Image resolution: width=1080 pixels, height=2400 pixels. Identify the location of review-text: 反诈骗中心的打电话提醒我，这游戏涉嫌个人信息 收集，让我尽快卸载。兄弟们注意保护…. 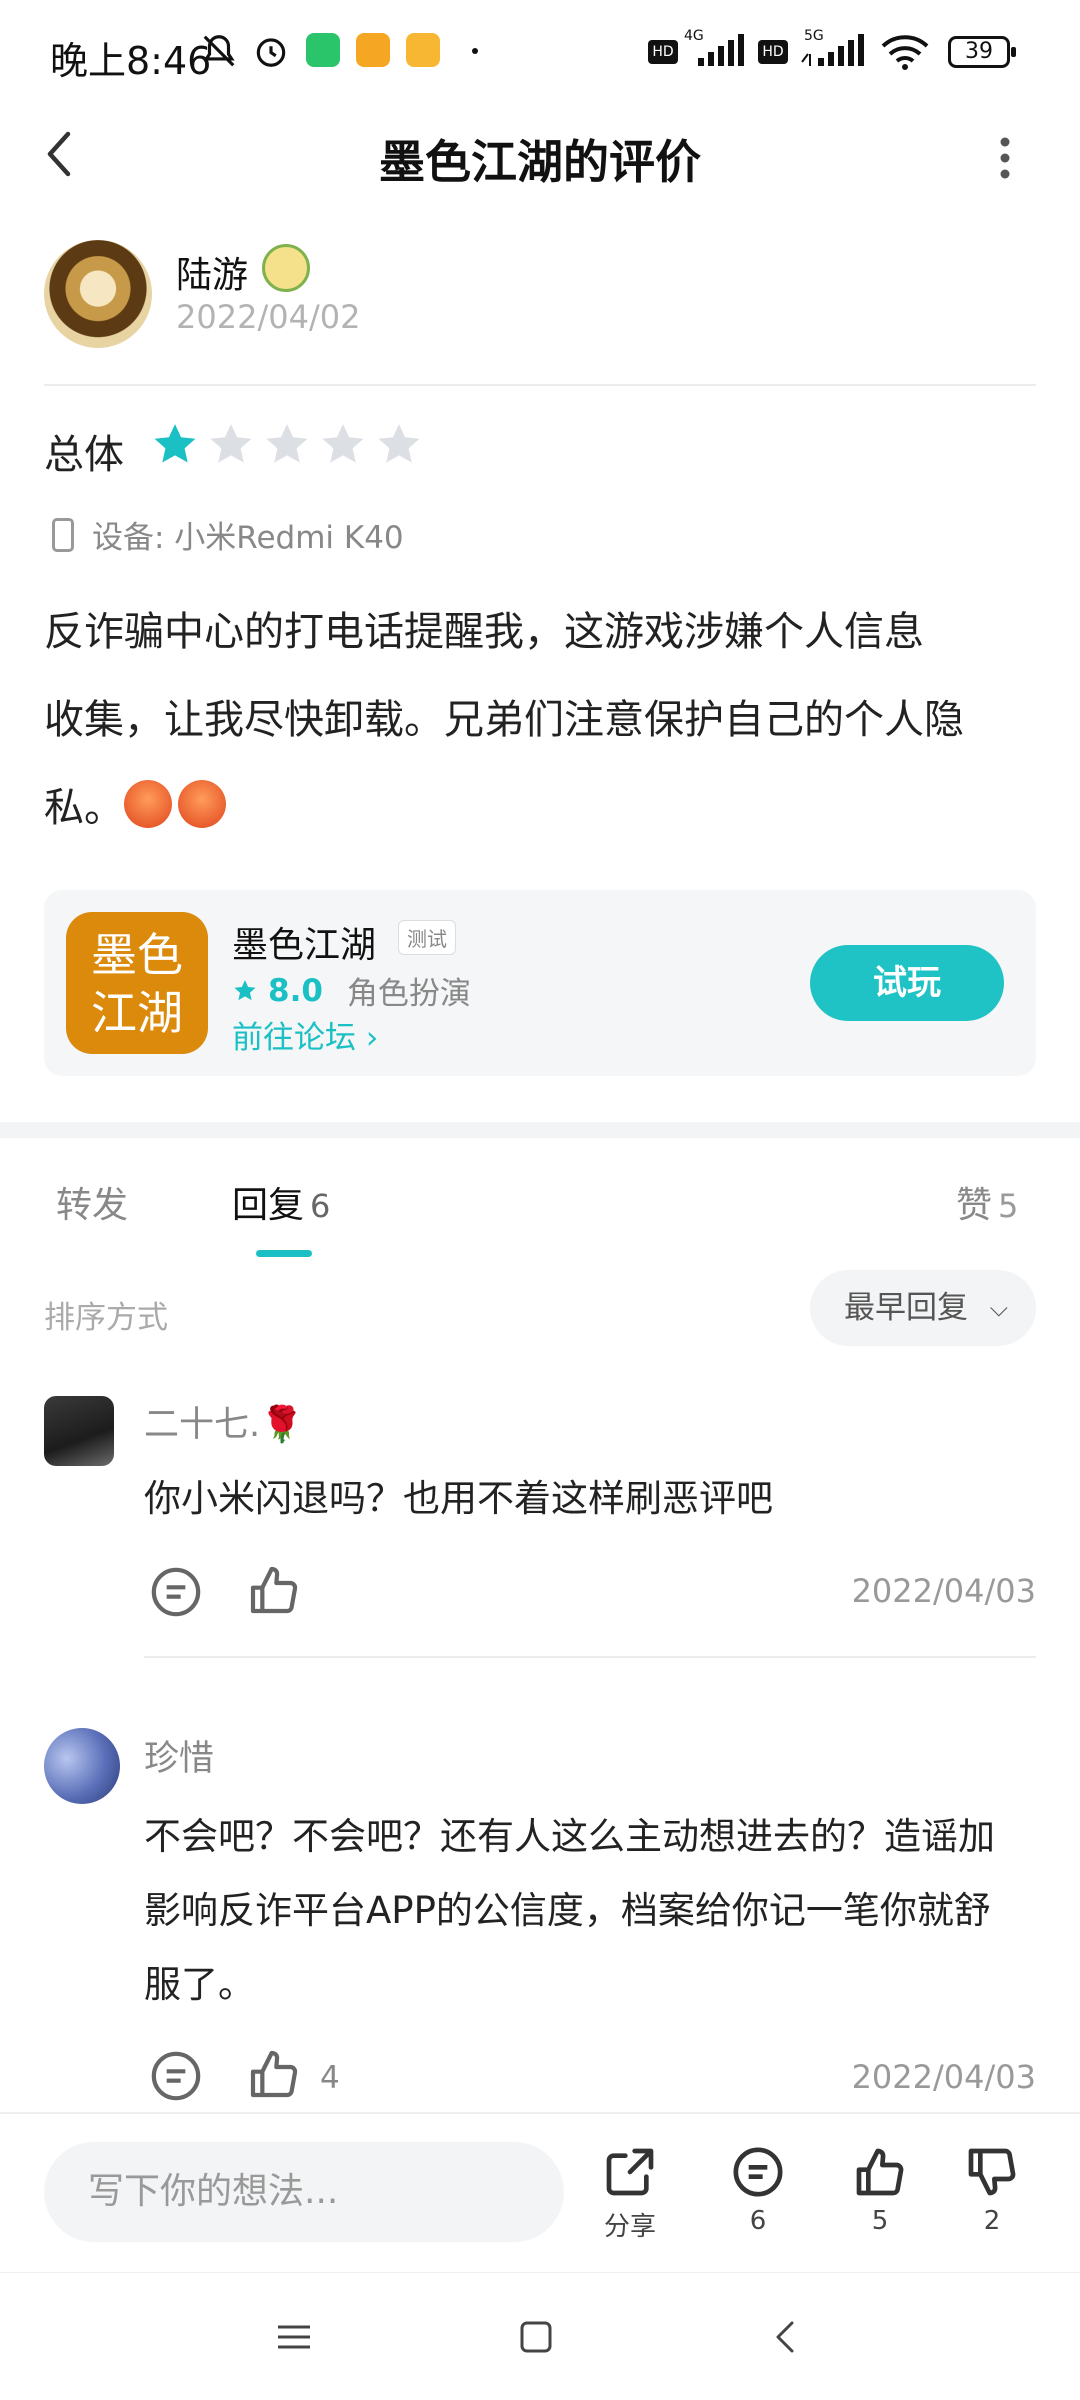
(544, 720).